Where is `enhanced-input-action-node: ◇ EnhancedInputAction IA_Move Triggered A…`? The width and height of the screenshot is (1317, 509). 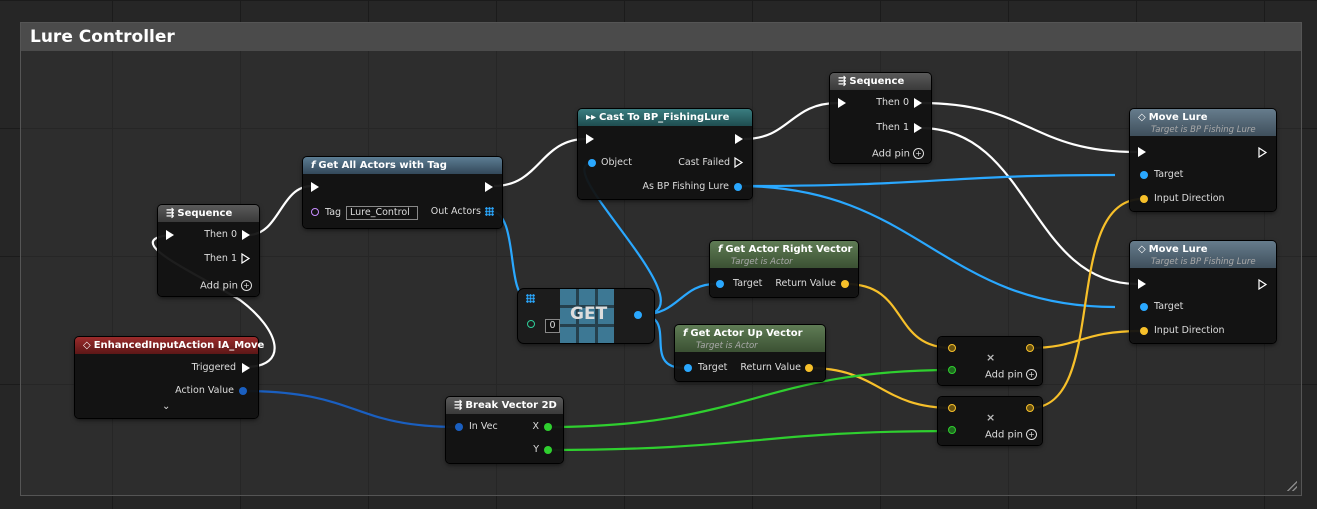
enhanced-input-action-node: ◇ EnhancedInputAction IA_Move Triggered A… is located at coordinates (169, 377).